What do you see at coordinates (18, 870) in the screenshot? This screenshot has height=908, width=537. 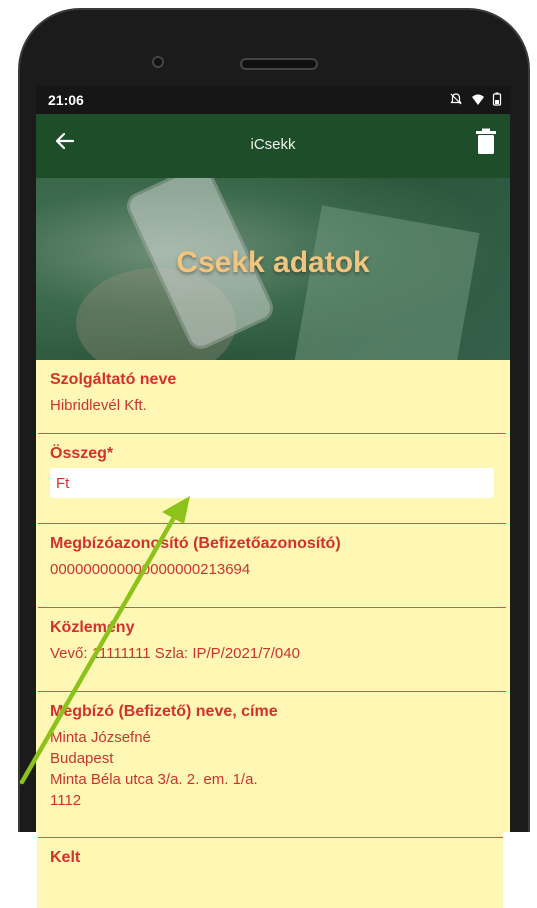 I see `page-margin-left` at bounding box center [18, 870].